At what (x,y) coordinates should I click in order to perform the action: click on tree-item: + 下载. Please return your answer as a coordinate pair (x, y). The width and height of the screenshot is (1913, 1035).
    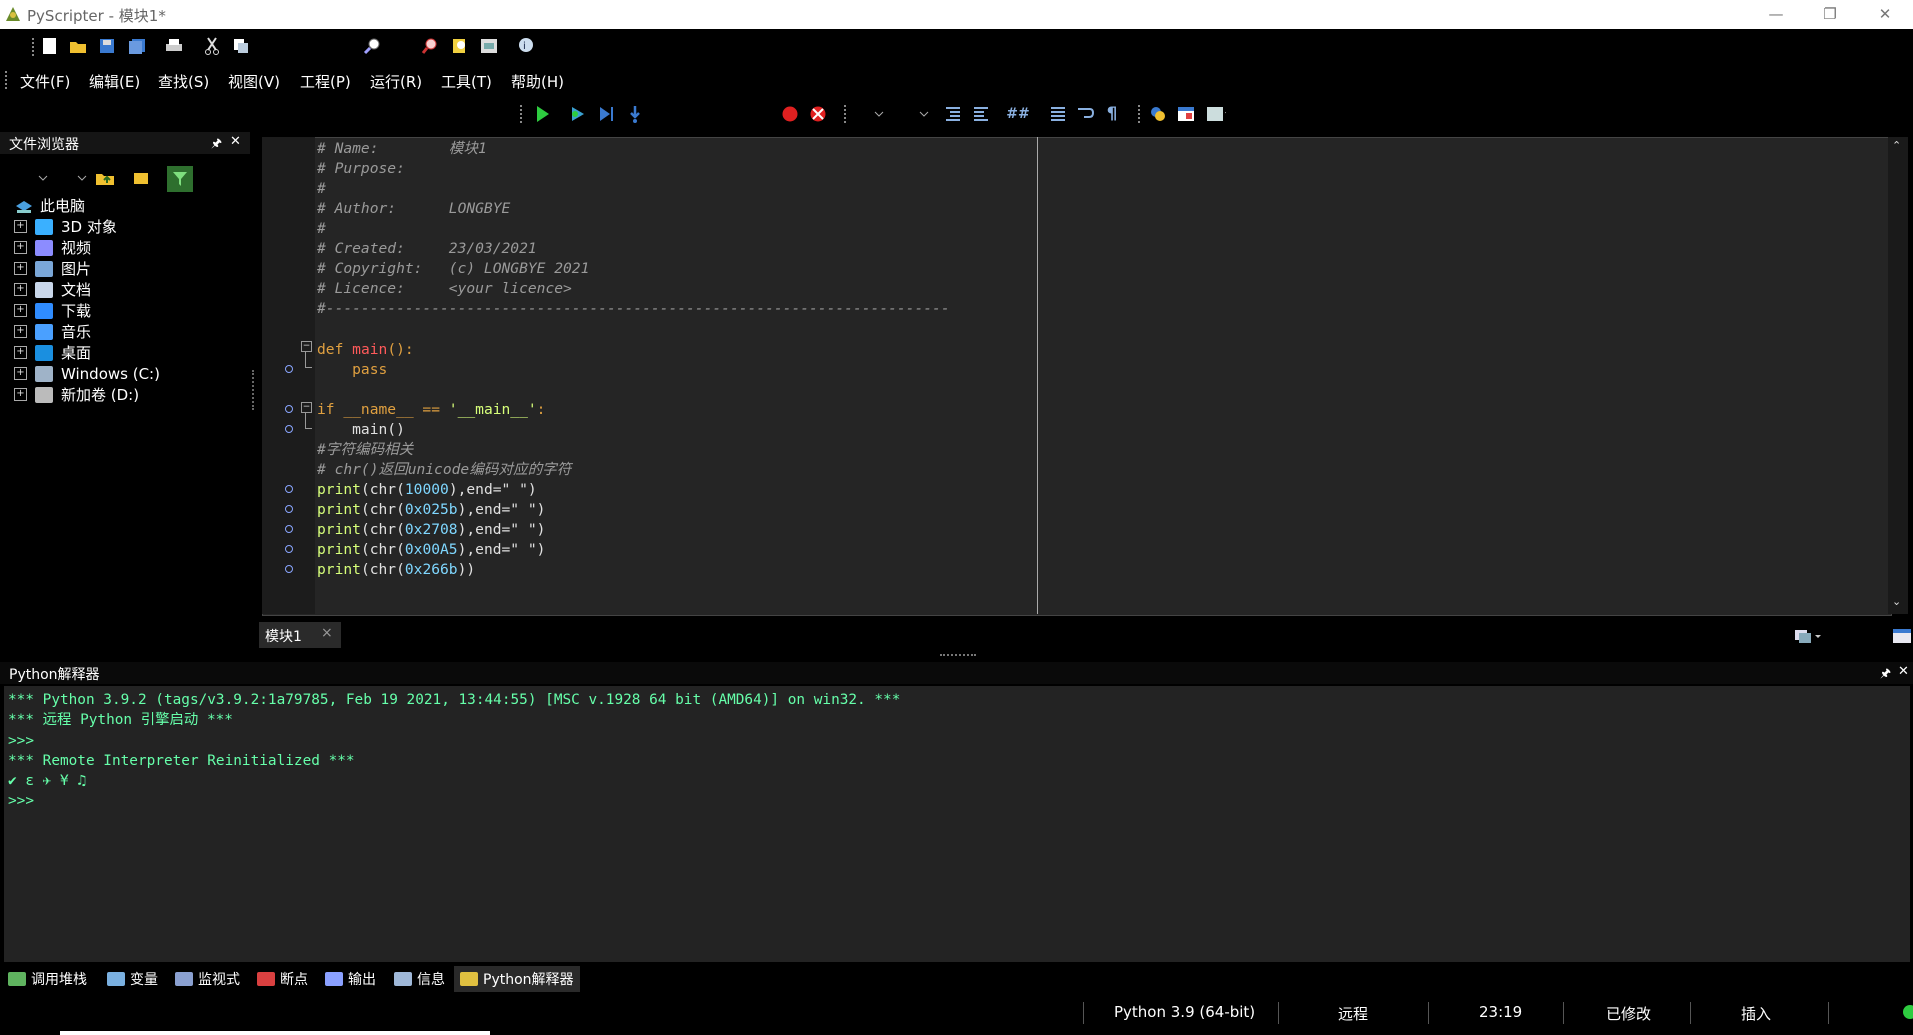
    Looking at the image, I should click on (52, 310).